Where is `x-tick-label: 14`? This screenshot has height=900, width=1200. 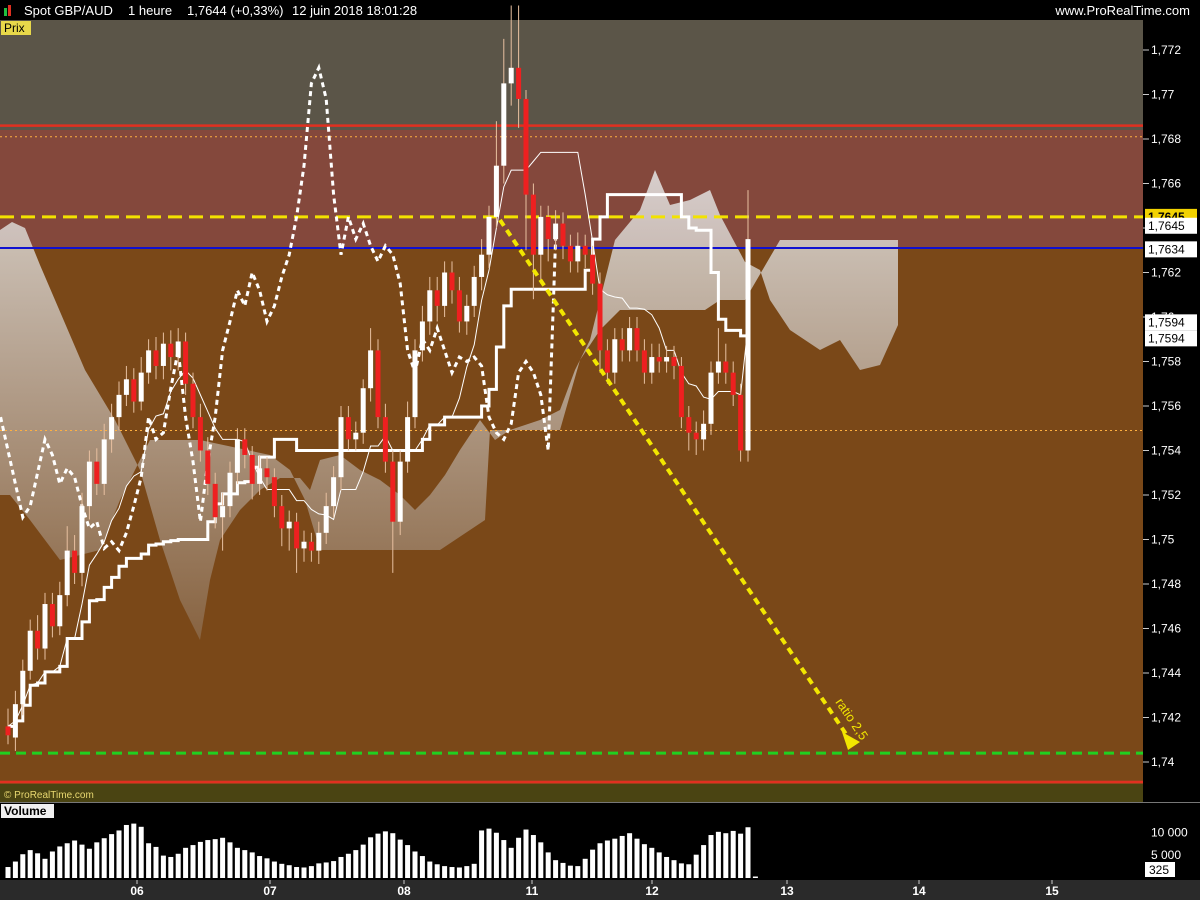 x-tick-label: 14 is located at coordinates (919, 891).